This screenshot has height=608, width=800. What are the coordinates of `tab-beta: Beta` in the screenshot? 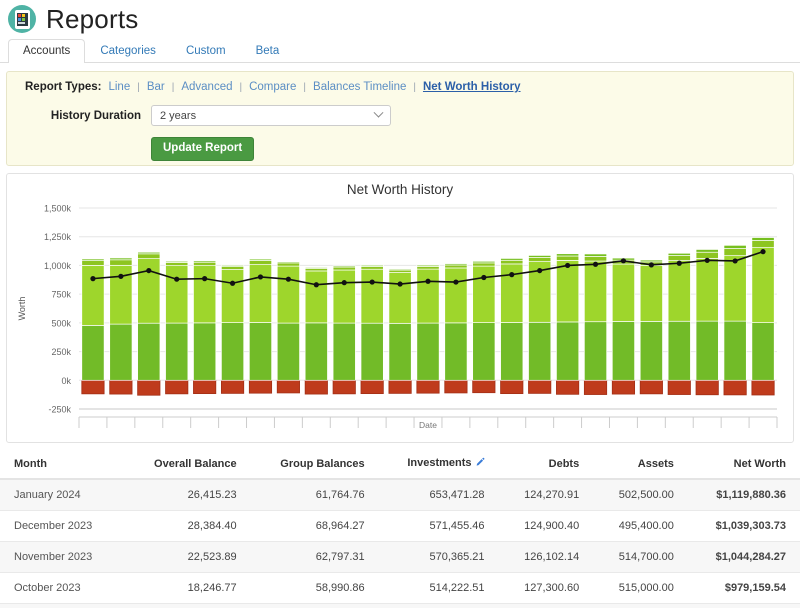 It's located at (268, 51).